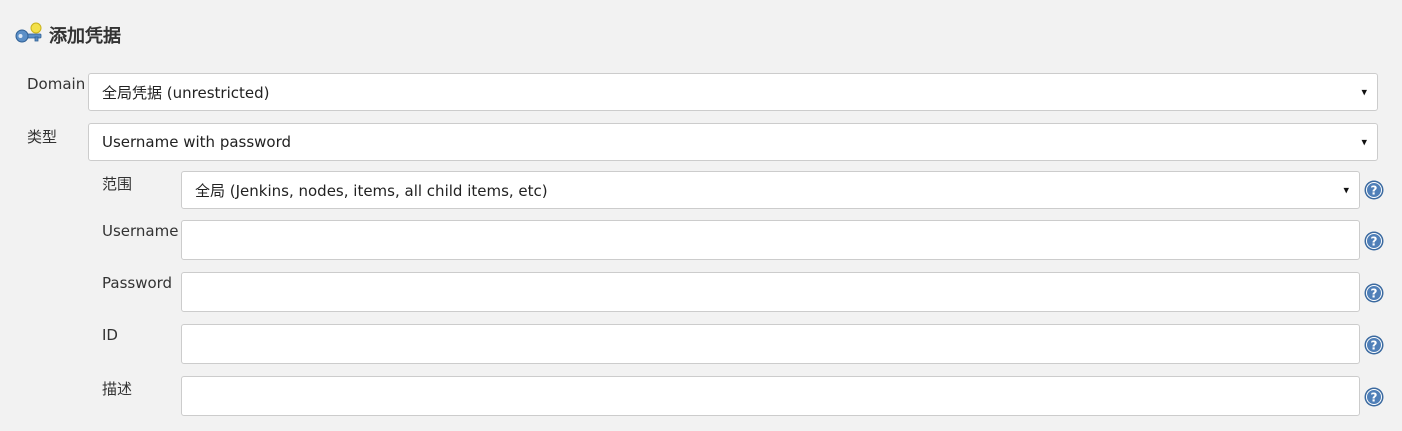  I want to click on username-label: Username, so click(140, 231).